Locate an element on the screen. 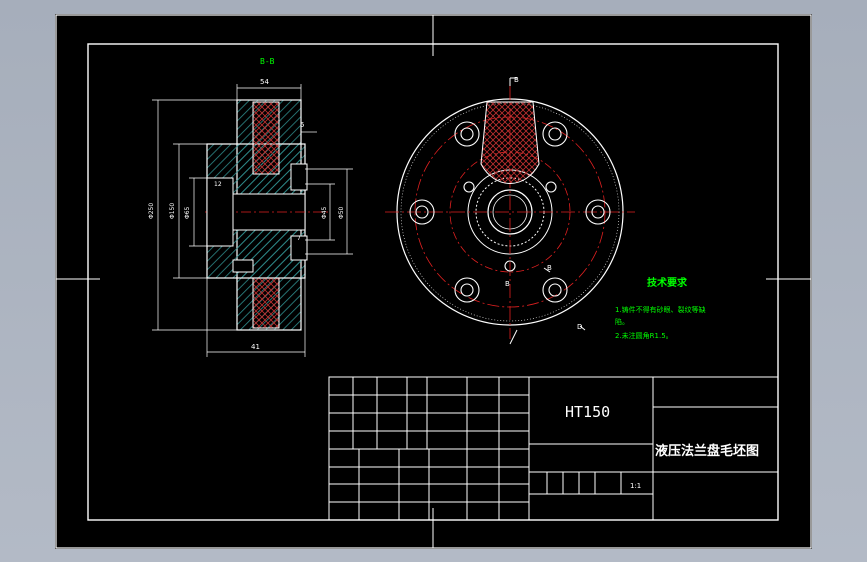  note-line-3: 2.未注圆角R1.5。 is located at coordinates (644, 335).